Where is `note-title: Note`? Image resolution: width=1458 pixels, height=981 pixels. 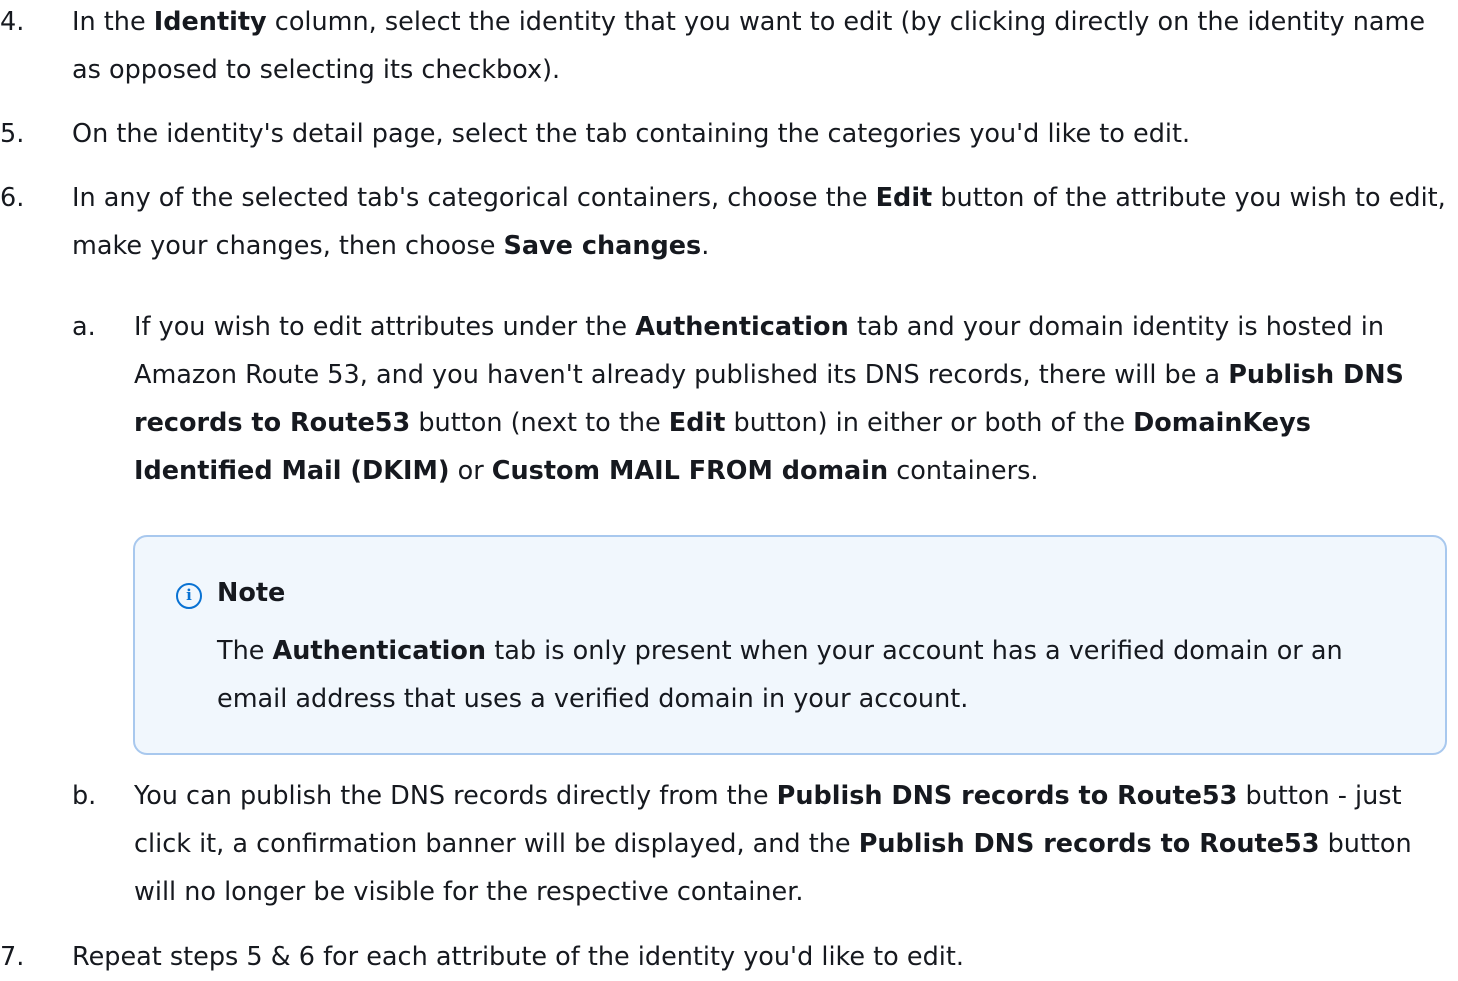 note-title: Note is located at coordinates (251, 593).